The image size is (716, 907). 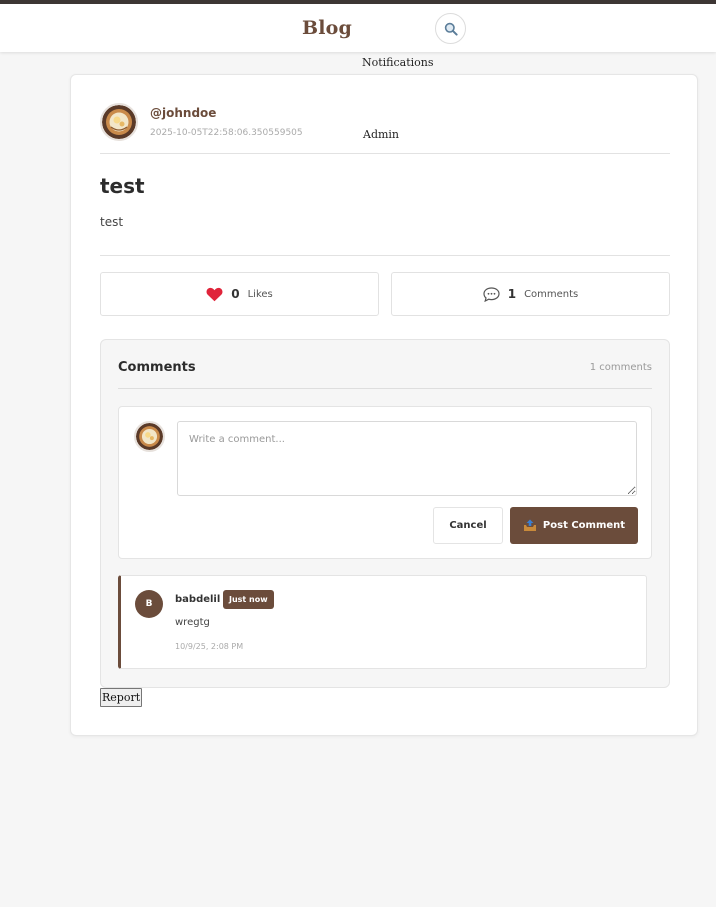 I want to click on search-button, so click(x=450, y=28).